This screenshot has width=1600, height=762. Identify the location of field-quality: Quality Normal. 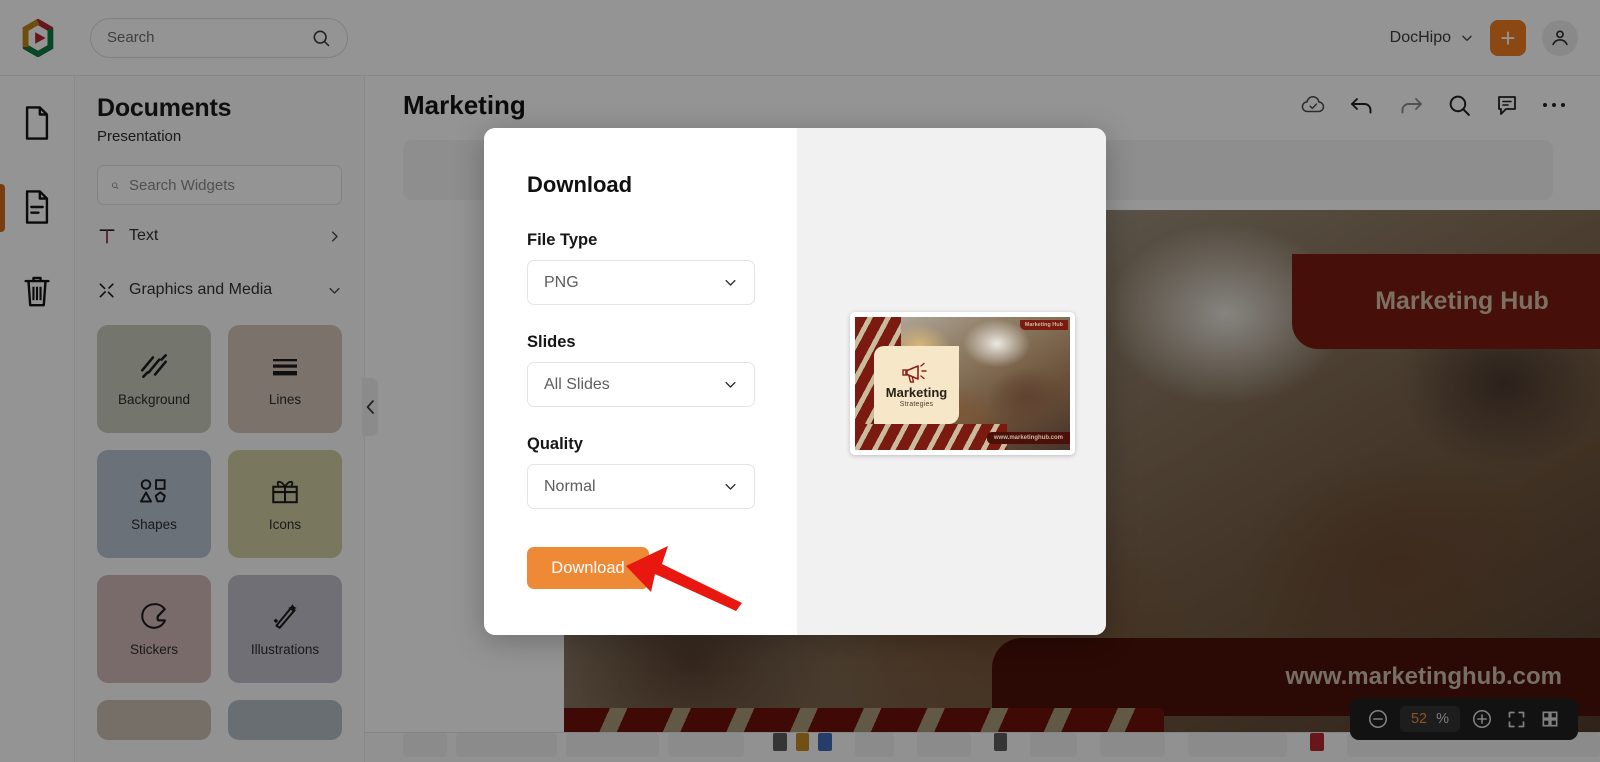
(662, 472).